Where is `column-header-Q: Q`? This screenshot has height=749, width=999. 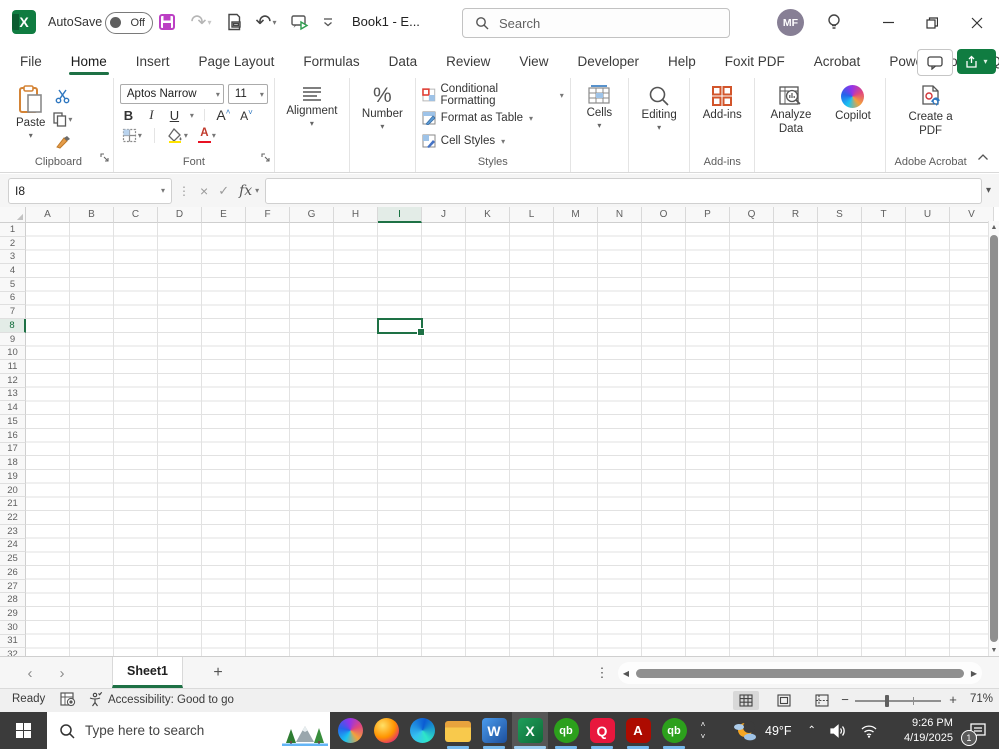 column-header-Q: Q is located at coordinates (752, 215).